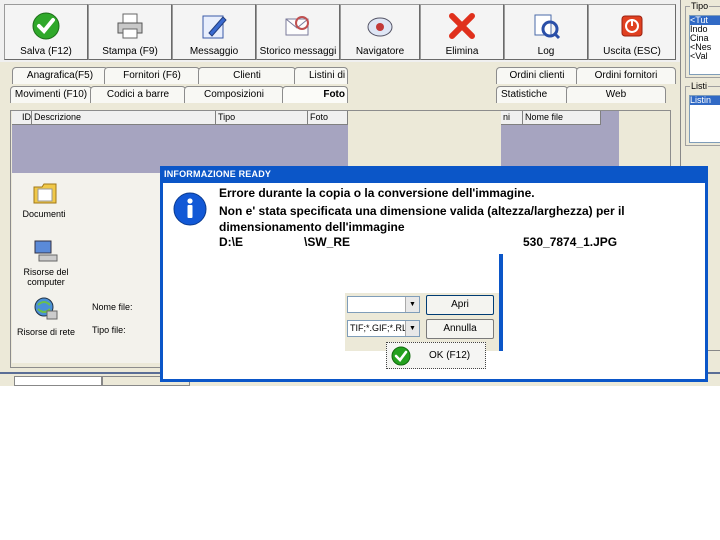 This screenshot has width=720, height=540. Describe the element at coordinates (247, 75) in the screenshot. I see `tab-clienti: Clienti` at that location.